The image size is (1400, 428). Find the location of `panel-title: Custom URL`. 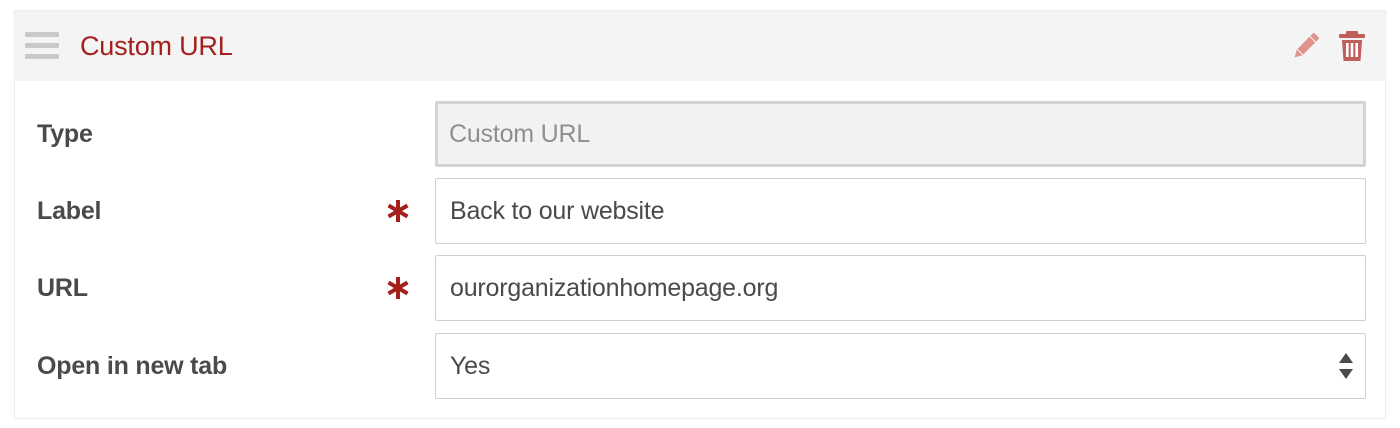

panel-title: Custom URL is located at coordinates (156, 46).